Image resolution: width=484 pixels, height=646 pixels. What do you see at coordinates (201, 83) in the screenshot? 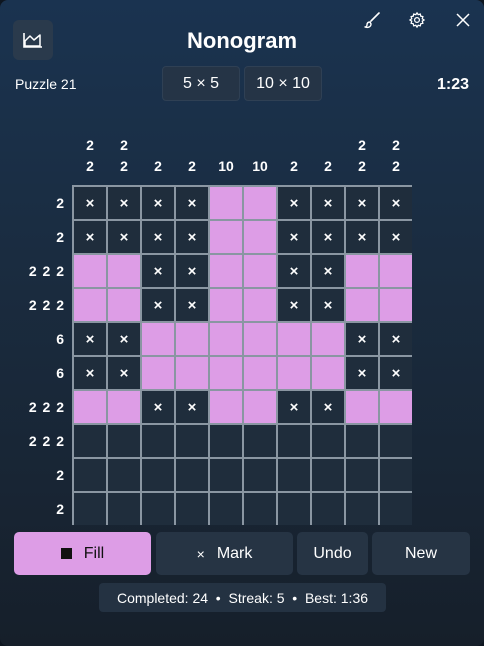
I see `size-5x5-button: 5 × 5` at bounding box center [201, 83].